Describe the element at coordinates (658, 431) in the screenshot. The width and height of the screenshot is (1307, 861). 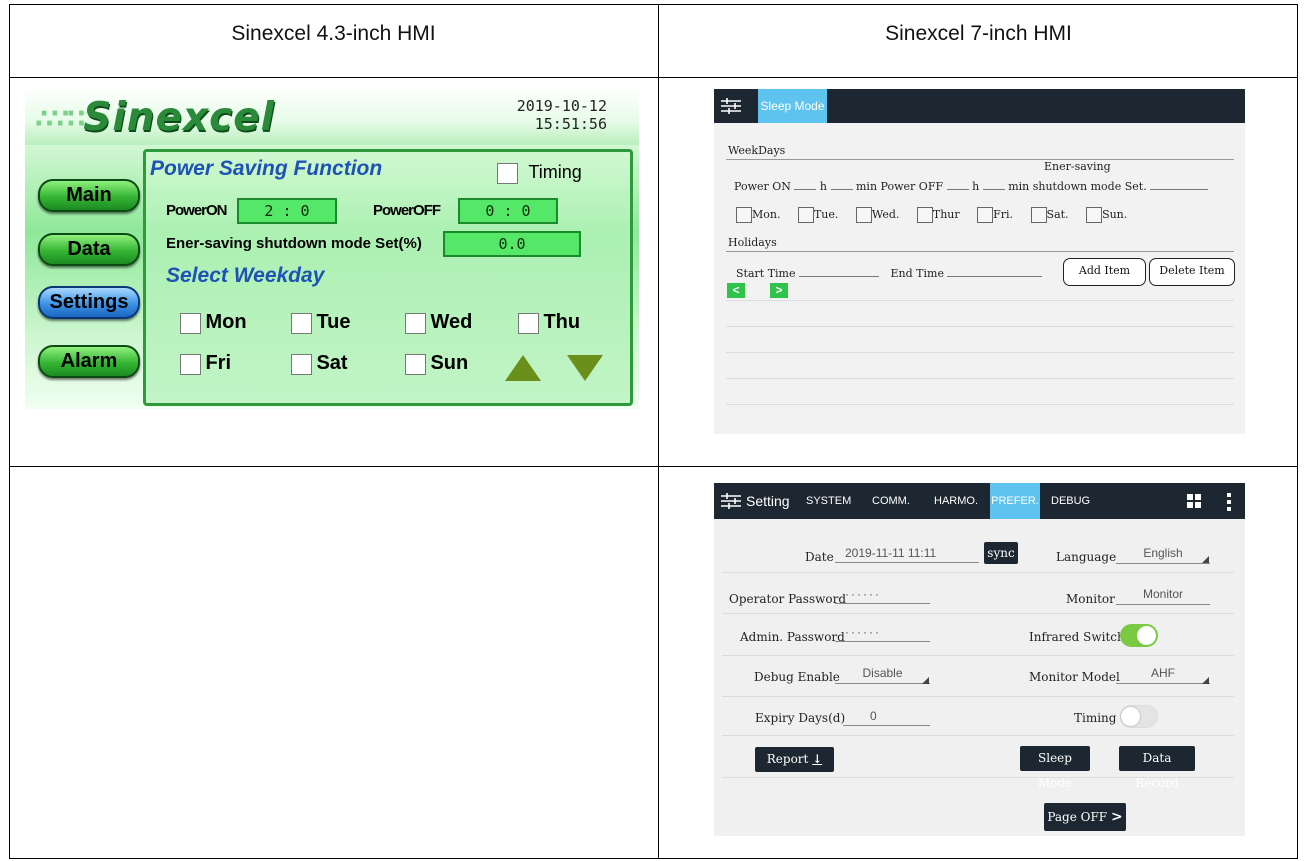
I see `table-column-divider` at that location.